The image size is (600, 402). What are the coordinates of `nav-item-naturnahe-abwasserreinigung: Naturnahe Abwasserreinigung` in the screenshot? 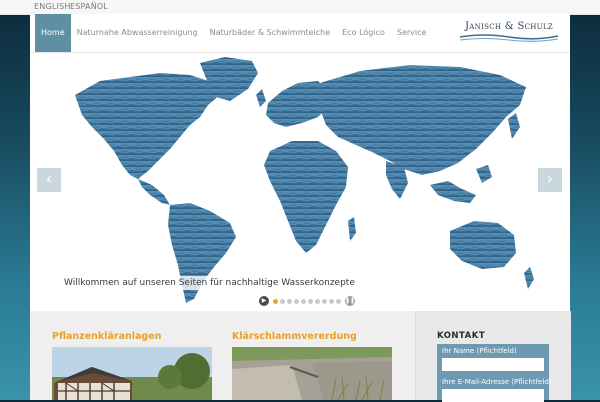 It's located at (137, 33).